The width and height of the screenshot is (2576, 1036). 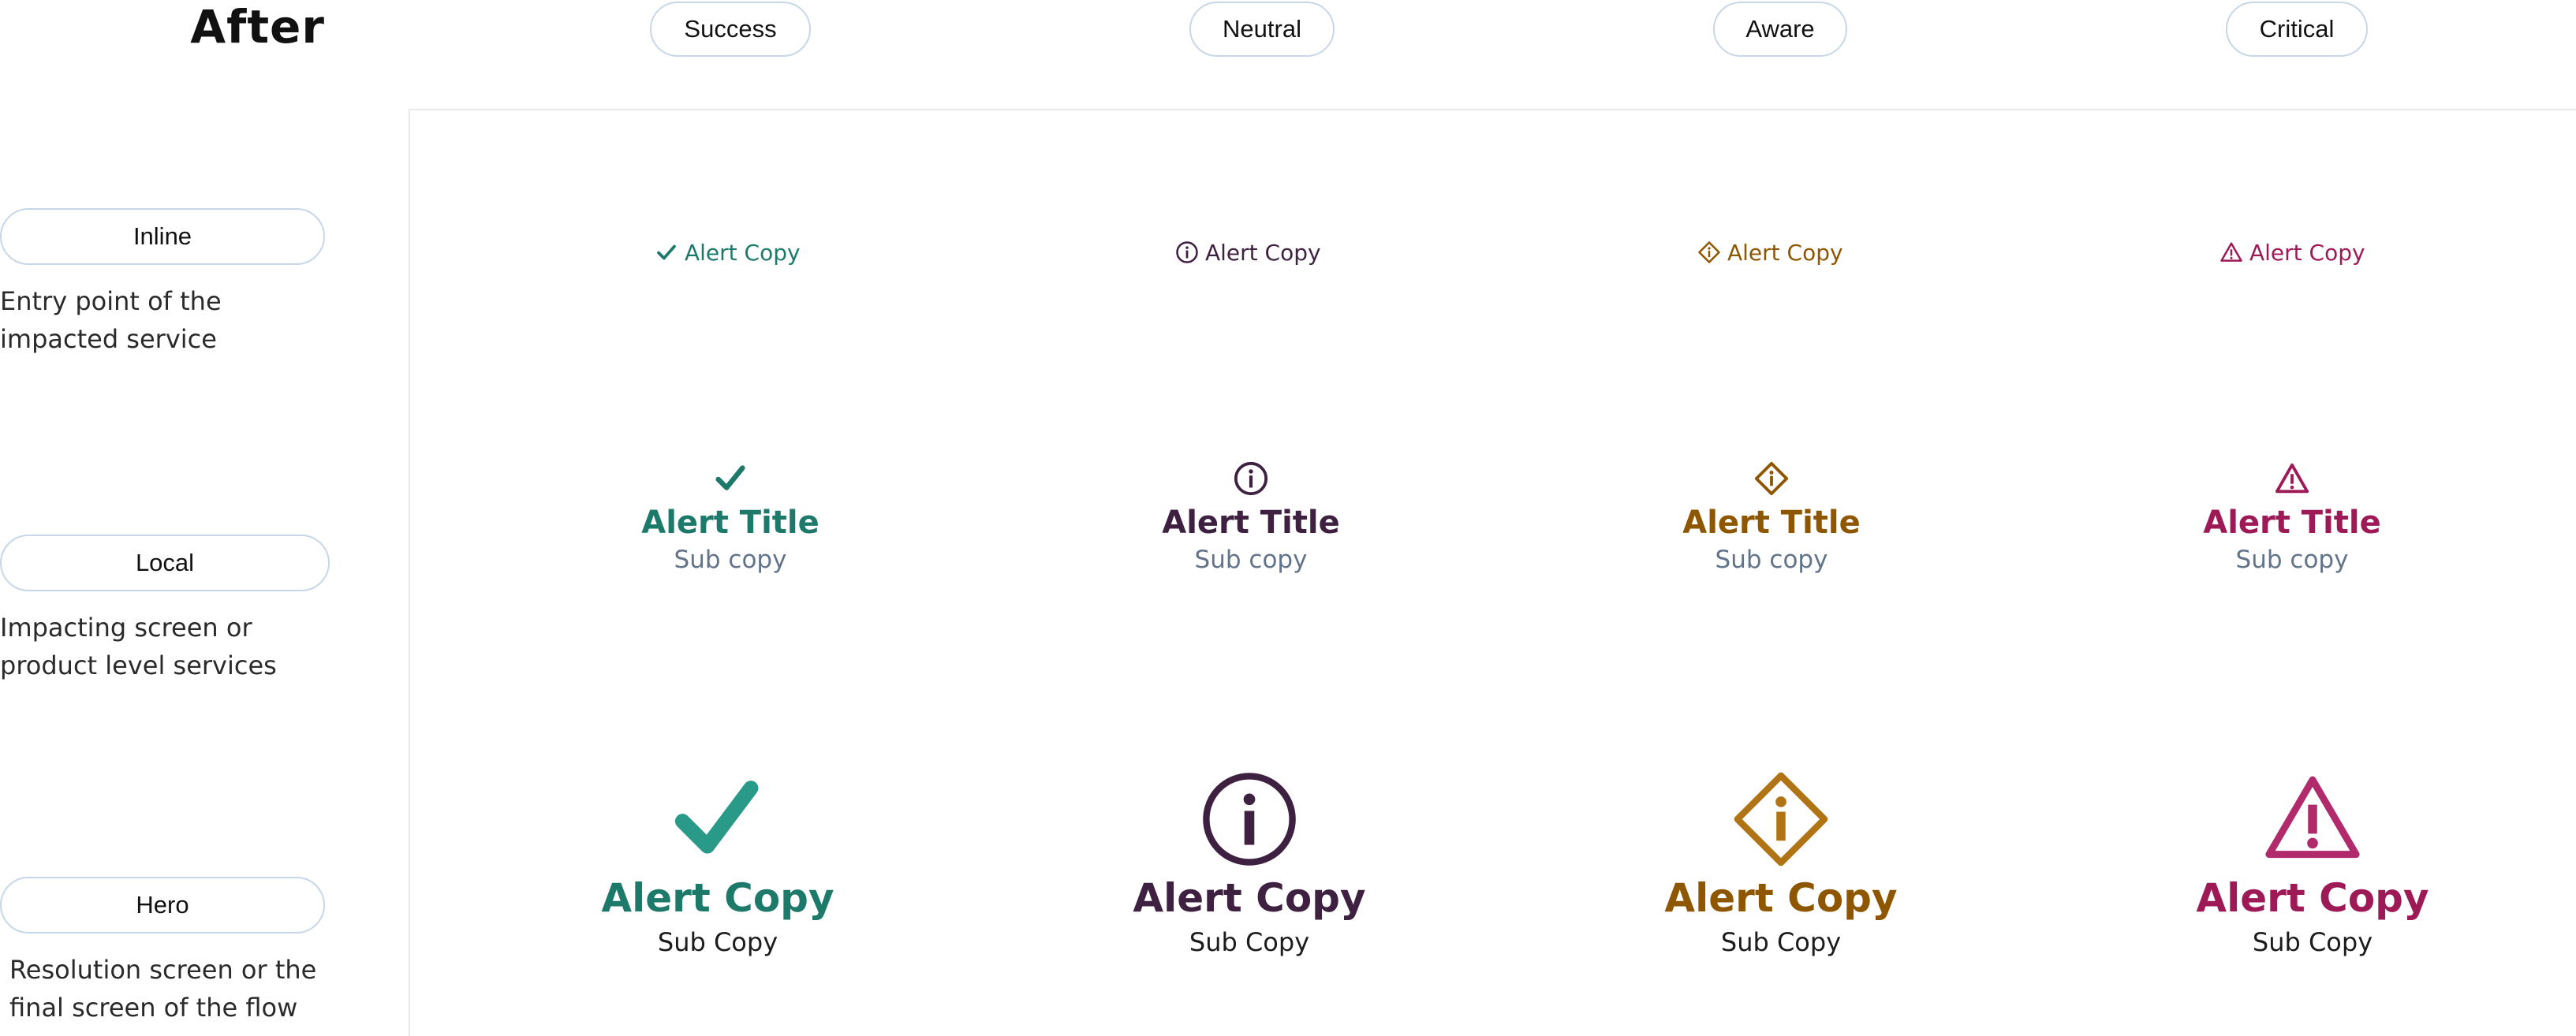 I want to click on local-alert-success: Alert Title Sub copy, so click(x=730, y=518).